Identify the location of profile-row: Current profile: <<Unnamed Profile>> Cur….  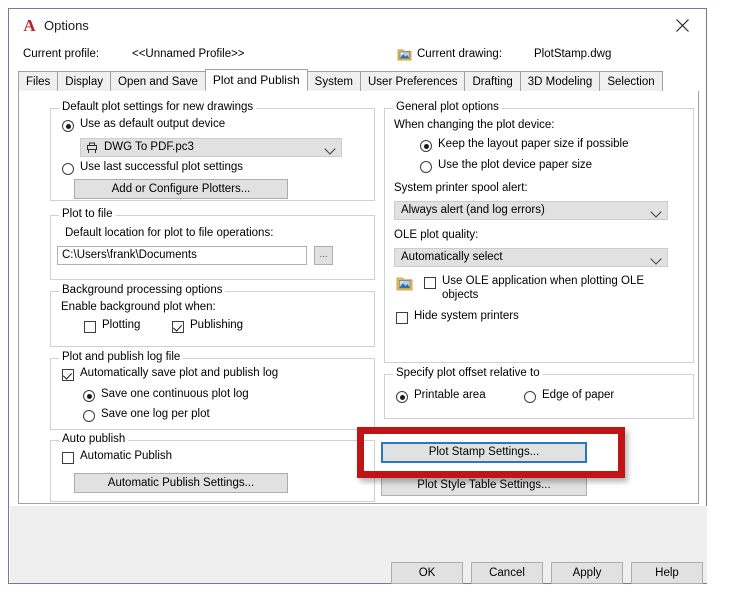
(357, 56).